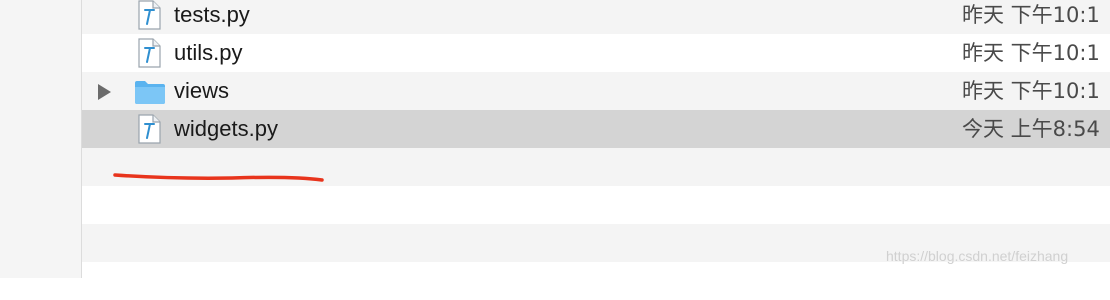  I want to click on file-name: tests.py, so click(212, 14).